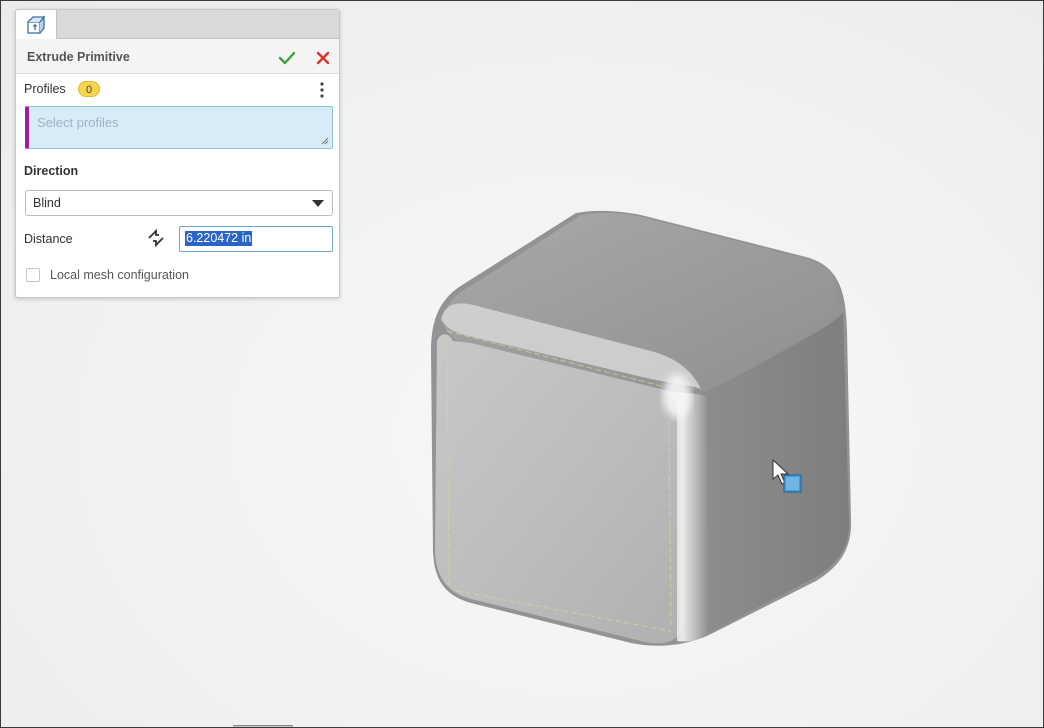 The image size is (1044, 728). Describe the element at coordinates (48, 239) in the screenshot. I see `distance-label: Distance` at that location.